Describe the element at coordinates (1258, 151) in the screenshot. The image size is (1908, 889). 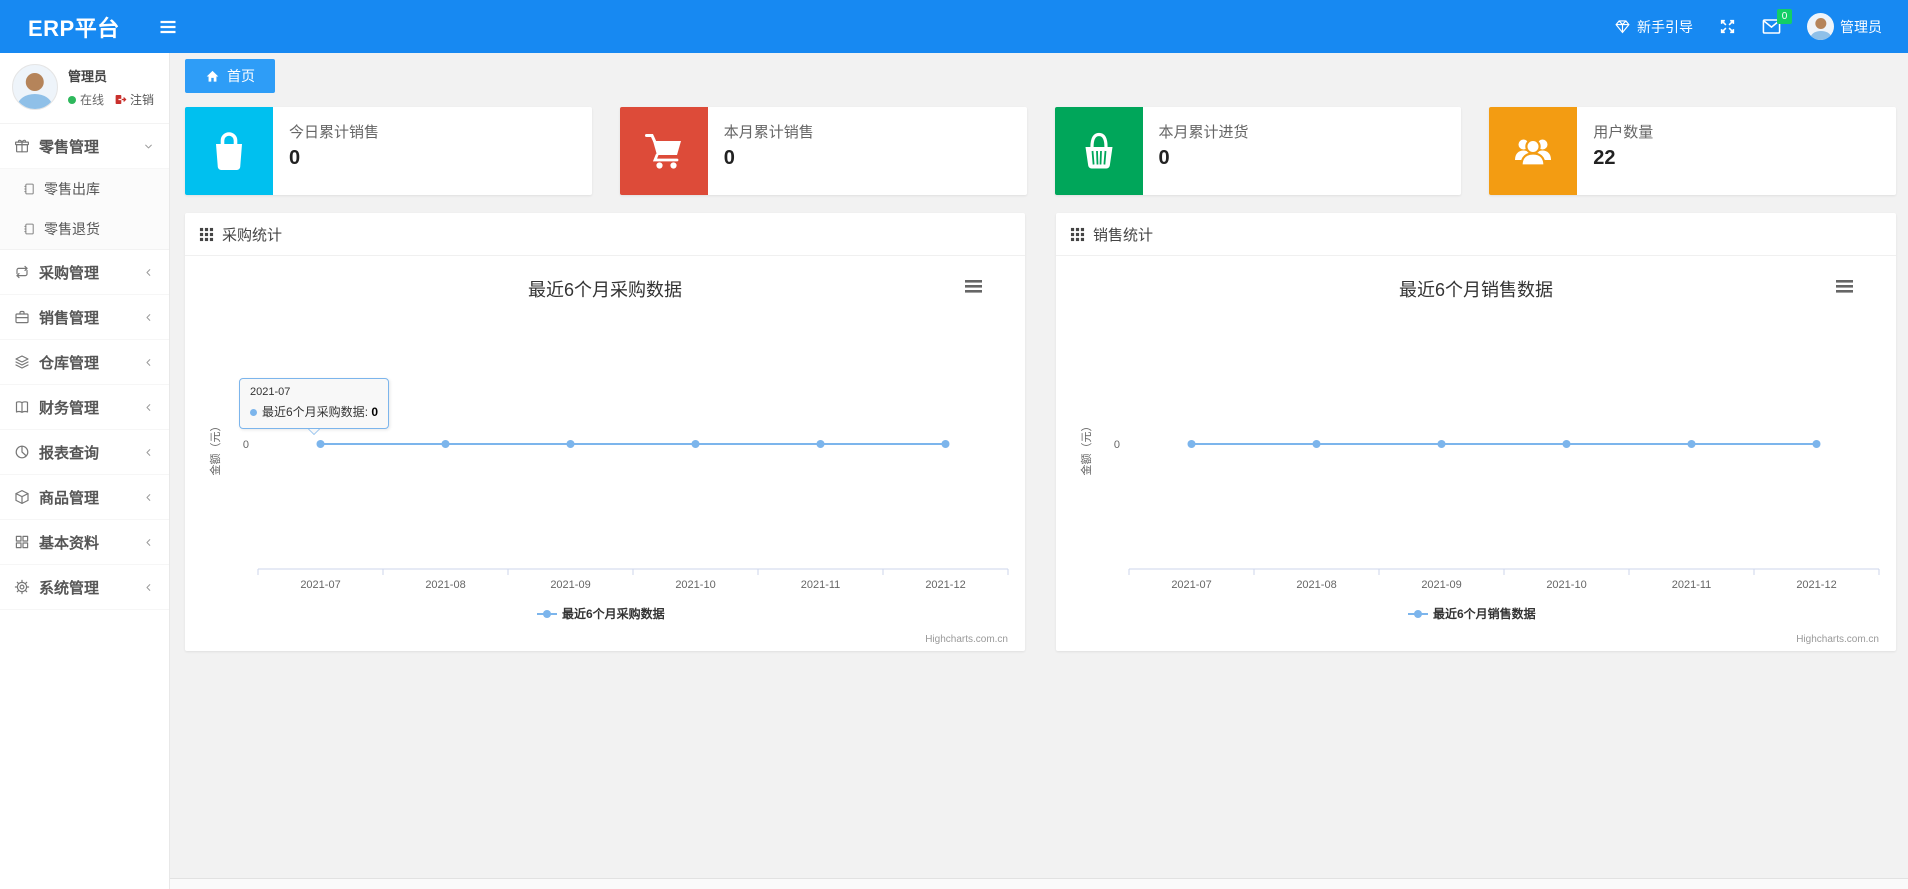
I see `stat-card: 本月累计进货 0` at that location.